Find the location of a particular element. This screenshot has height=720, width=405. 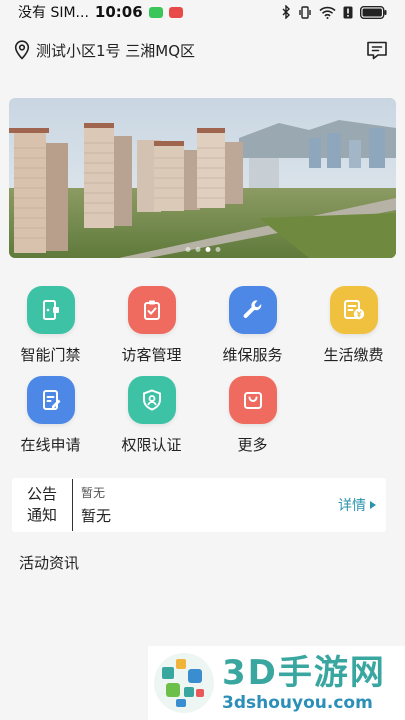

shield-user-icon is located at coordinates (151, 400).